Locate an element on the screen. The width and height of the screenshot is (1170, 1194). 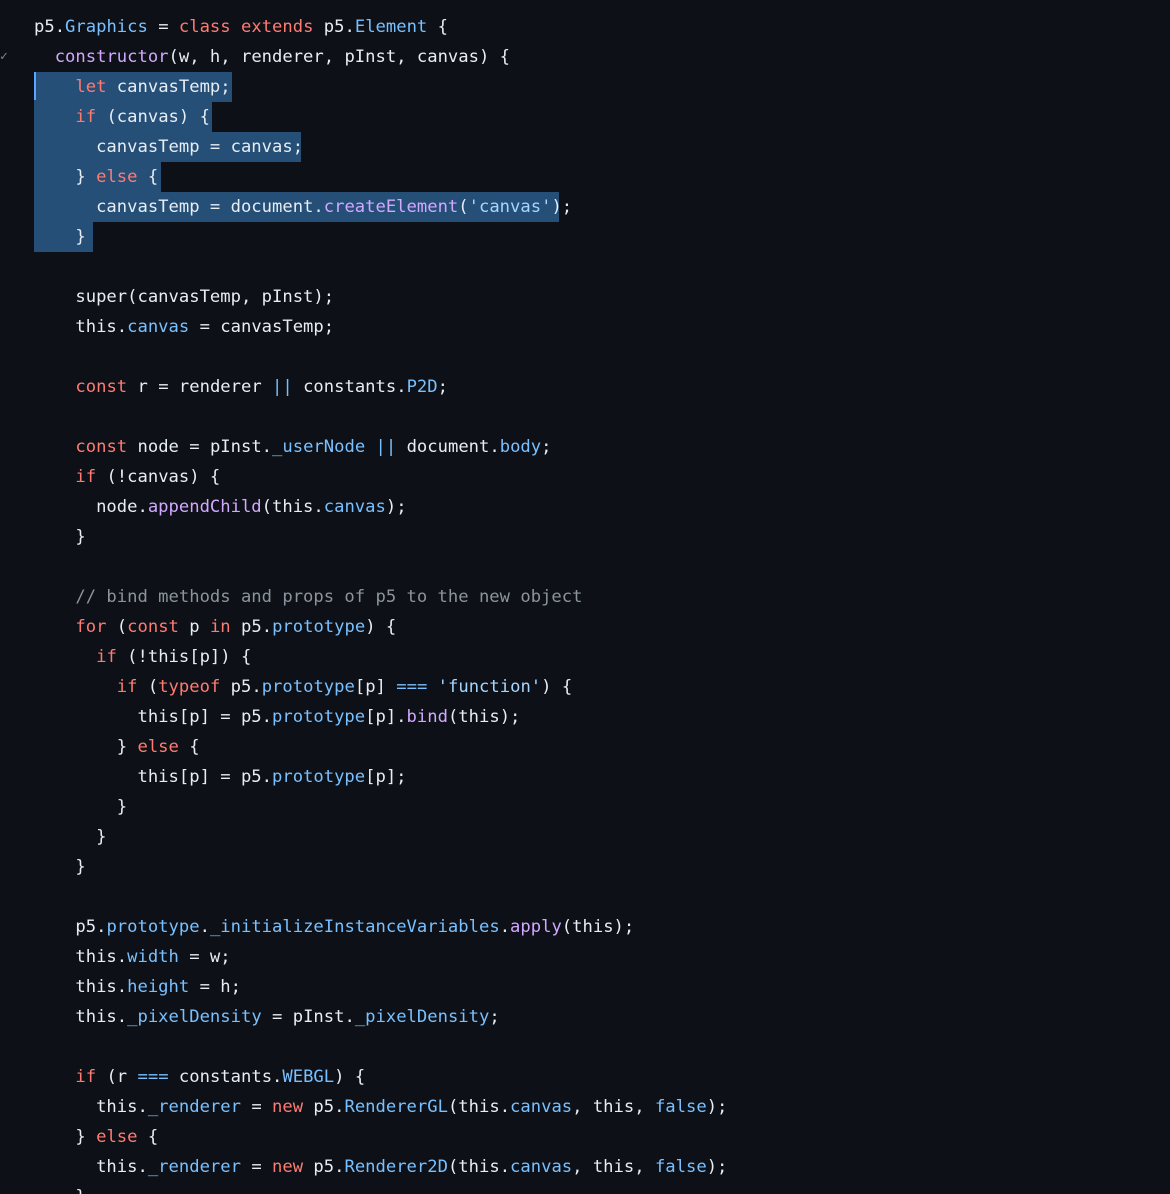
code-line: canvasTemp = canvas; is located at coordinates (168, 147).